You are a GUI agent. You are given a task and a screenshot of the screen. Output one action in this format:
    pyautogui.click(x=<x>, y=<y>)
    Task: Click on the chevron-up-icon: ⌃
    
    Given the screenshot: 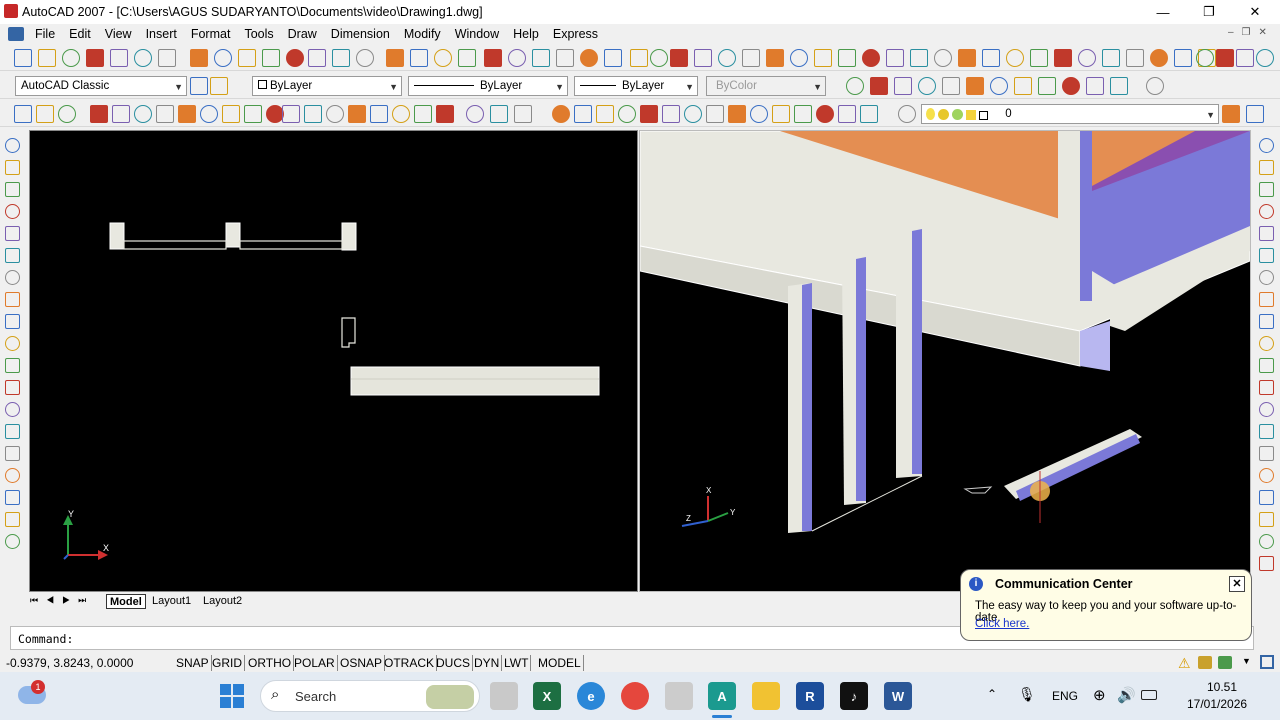 What is the action you would take?
    pyautogui.click(x=992, y=694)
    